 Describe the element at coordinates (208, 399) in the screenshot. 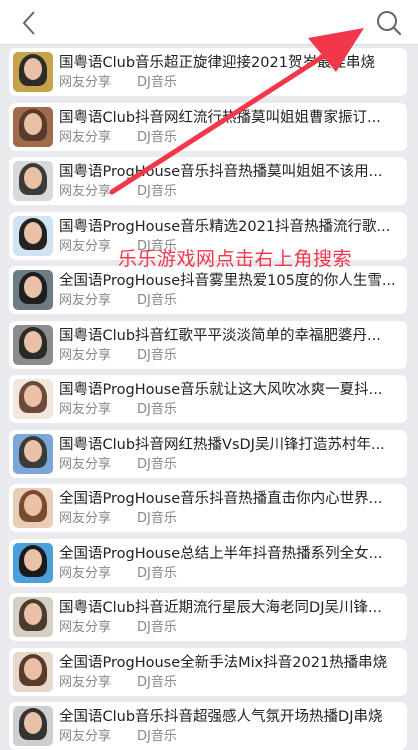

I see `list-item: 国粤语ProgHouse音乐就让这大风吹冰爽一夏抖... 网友分享 DJ音乐` at that location.